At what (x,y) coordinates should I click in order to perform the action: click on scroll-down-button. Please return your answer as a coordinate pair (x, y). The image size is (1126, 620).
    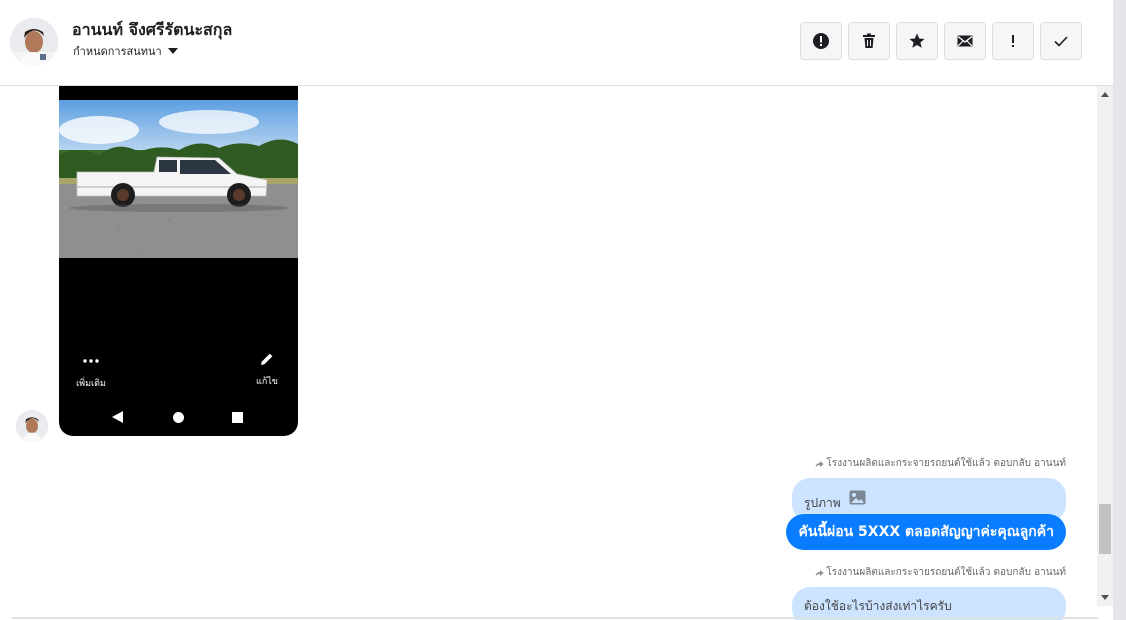
    Looking at the image, I should click on (1105, 597).